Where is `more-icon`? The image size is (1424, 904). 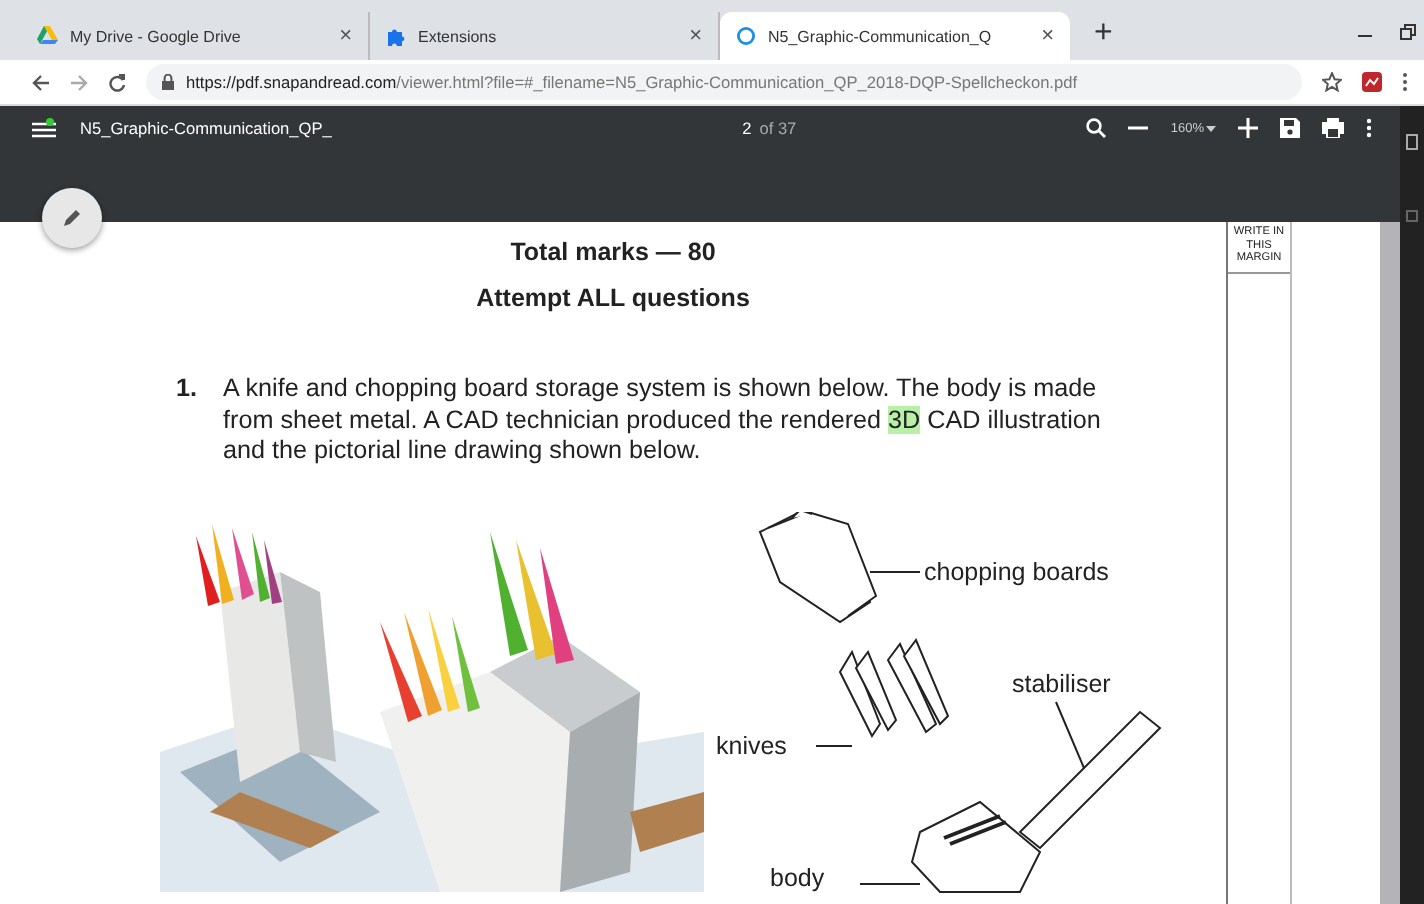
more-icon is located at coordinates (1369, 128).